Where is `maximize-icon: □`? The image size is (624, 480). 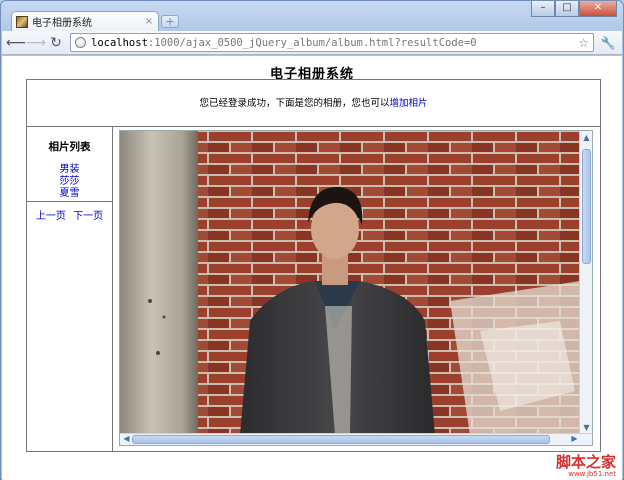 maximize-icon: □ is located at coordinates (567, 9).